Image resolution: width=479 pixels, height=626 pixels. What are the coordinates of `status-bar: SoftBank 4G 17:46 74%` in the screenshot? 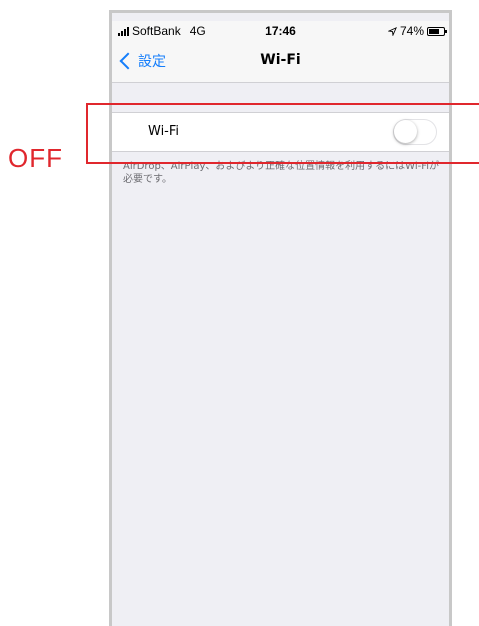 It's located at (280, 31).